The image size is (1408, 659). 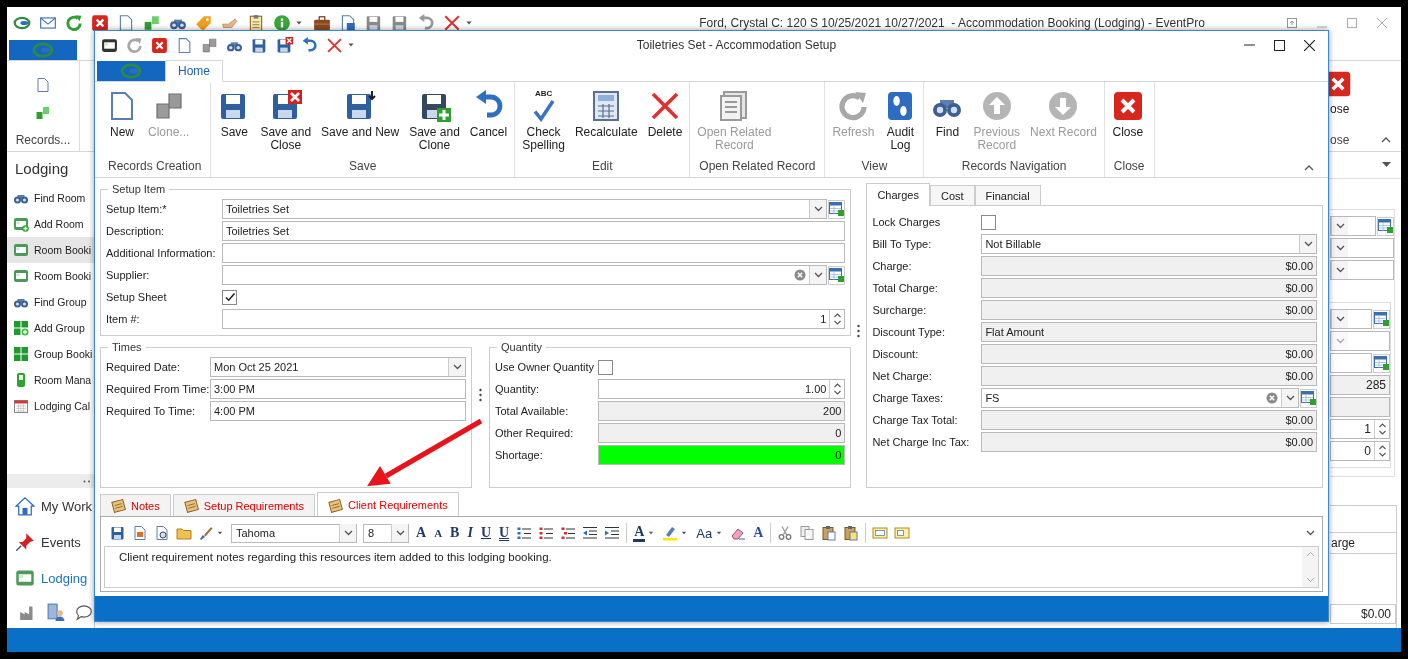 What do you see at coordinates (184, 533) in the screenshot?
I see `folder-icon` at bounding box center [184, 533].